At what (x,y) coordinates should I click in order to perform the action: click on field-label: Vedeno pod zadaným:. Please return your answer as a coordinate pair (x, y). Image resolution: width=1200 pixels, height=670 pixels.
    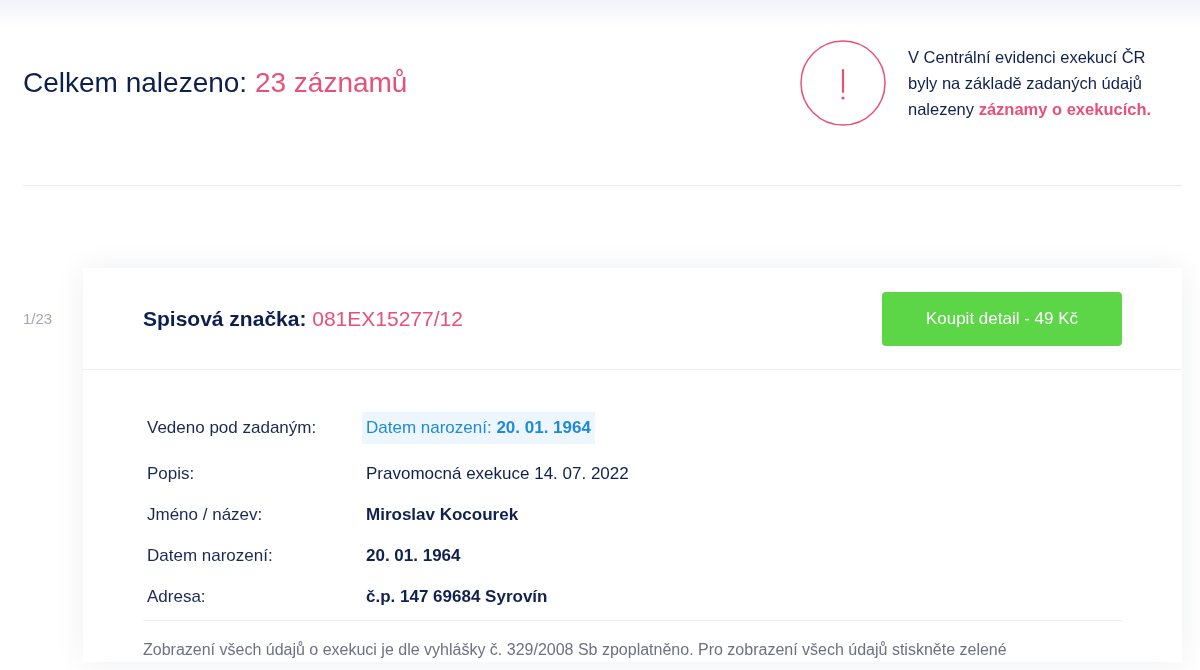
    Looking at the image, I should click on (232, 428).